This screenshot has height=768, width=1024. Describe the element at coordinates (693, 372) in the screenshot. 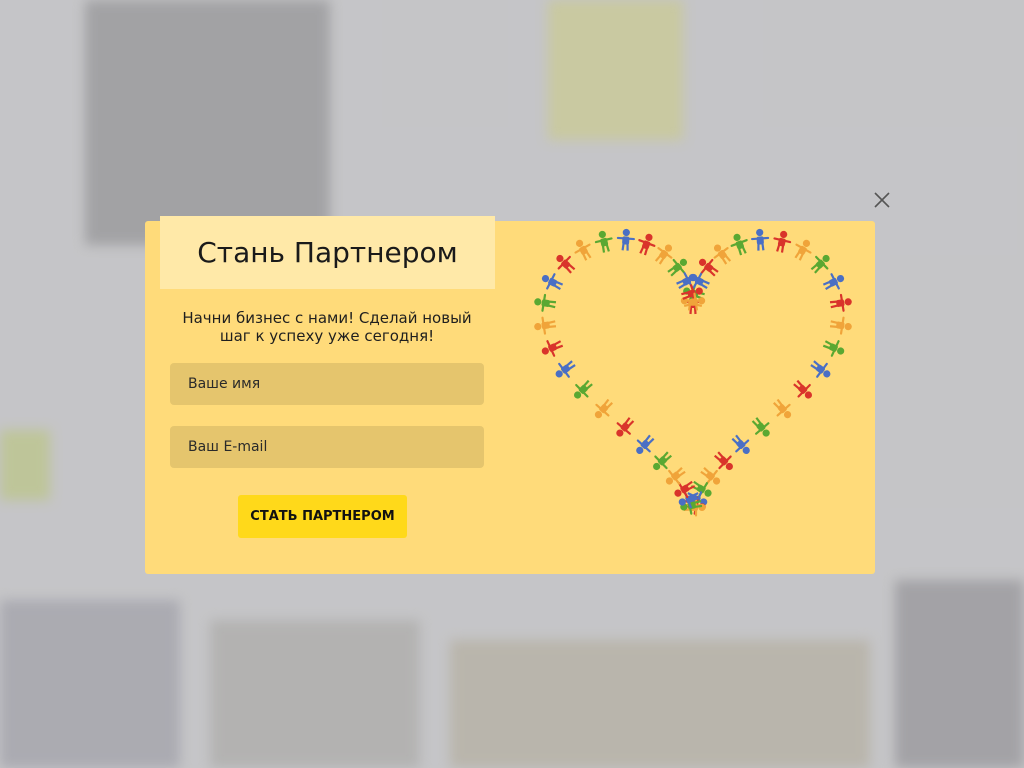

I see `heart-of-people-icon` at that location.